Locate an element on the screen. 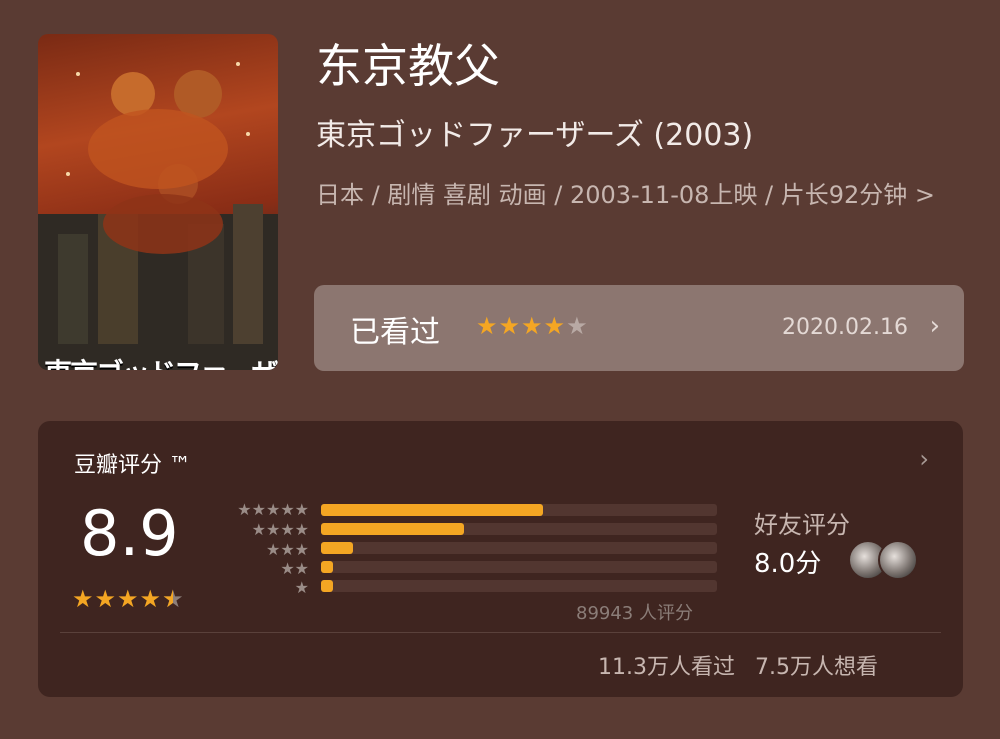  audience-stats: 11.3万人看过 7.5万人想看 is located at coordinates (738, 665).